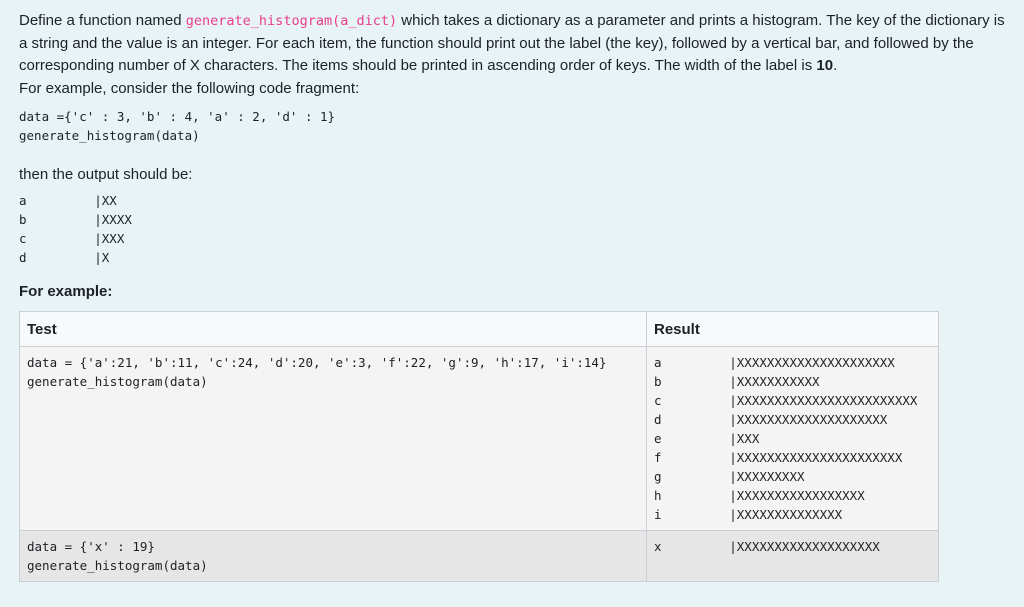 Image resolution: width=1024 pixels, height=607 pixels. What do you see at coordinates (102, 20) in the screenshot?
I see `description-text-before: Define a function named` at bounding box center [102, 20].